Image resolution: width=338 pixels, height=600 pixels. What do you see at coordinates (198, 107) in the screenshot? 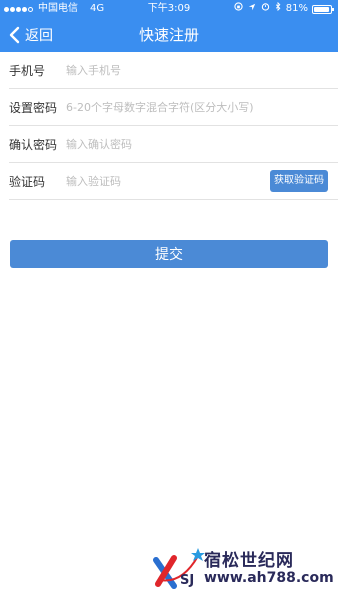
I see `password-input` at bounding box center [198, 107].